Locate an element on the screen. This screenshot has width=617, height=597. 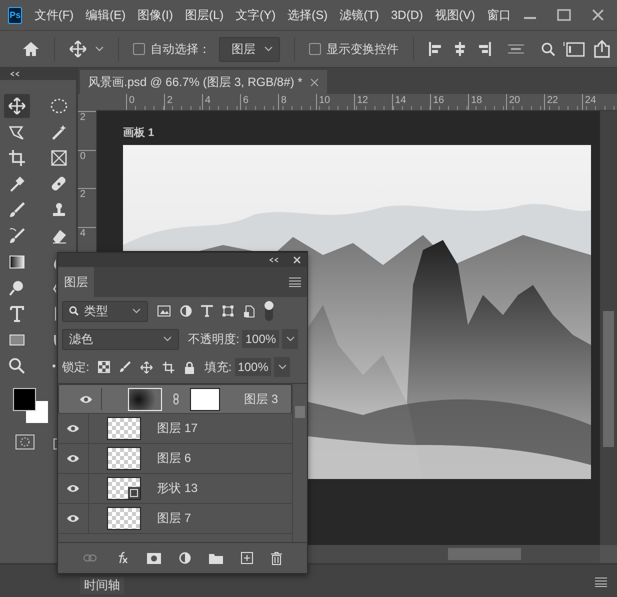
menu-item: 图层(L) is located at coordinates (204, 15).